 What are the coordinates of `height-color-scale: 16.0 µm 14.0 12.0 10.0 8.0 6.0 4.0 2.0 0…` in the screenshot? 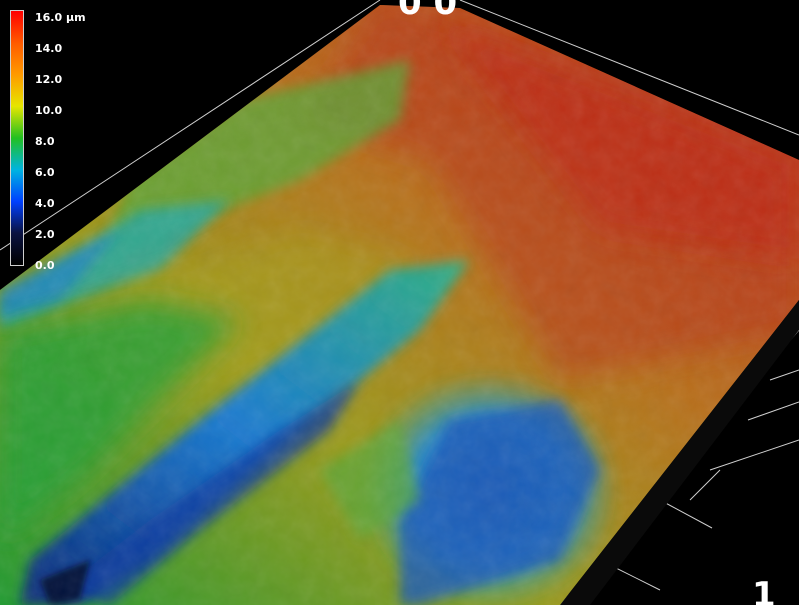 It's located at (60, 140).